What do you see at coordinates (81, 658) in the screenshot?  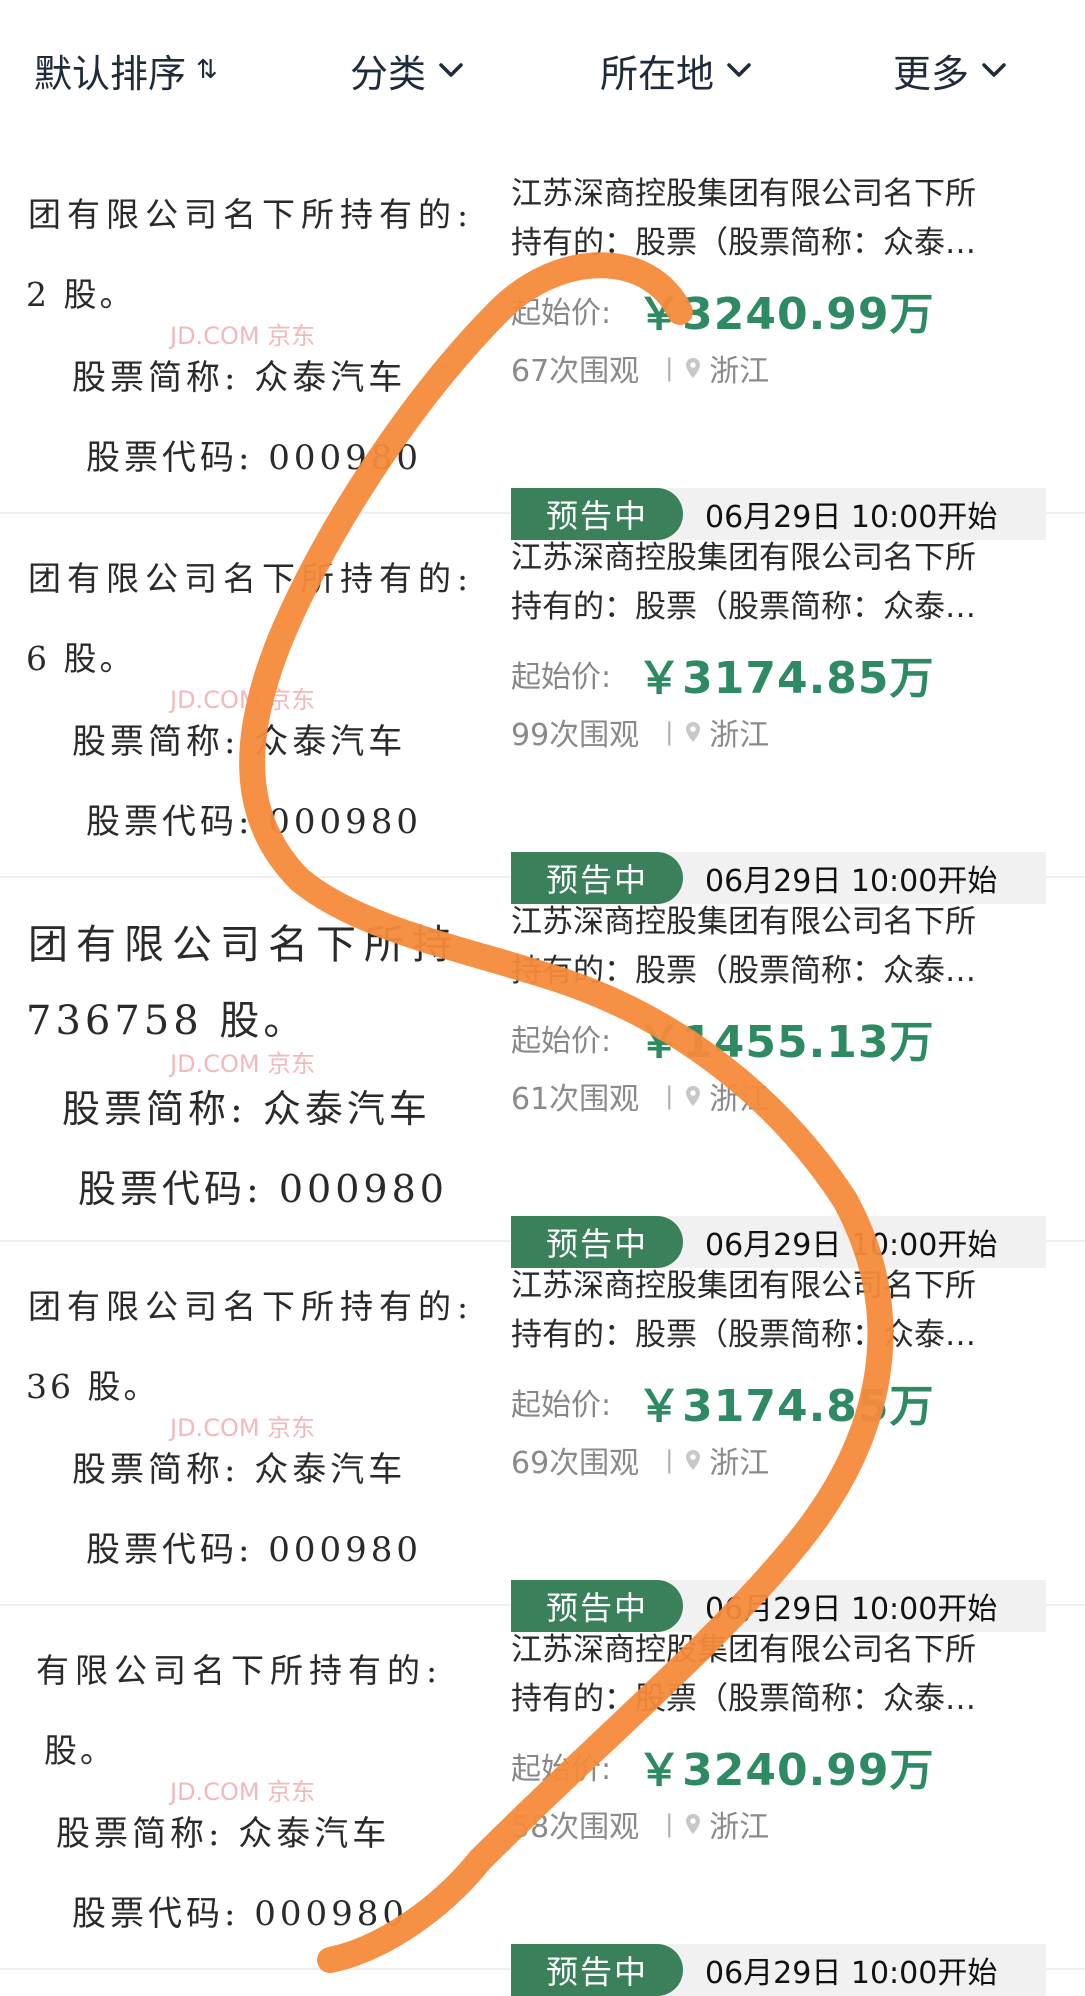 I see `thumb-text: 6 股。` at bounding box center [81, 658].